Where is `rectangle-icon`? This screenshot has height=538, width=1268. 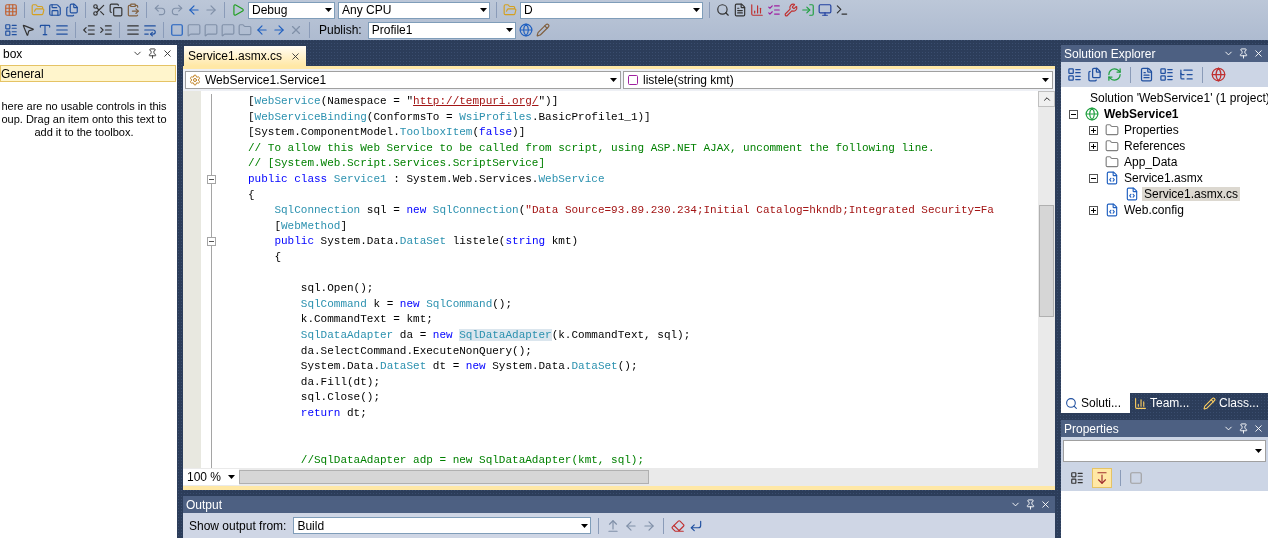
rectangle-icon is located at coordinates (177, 30).